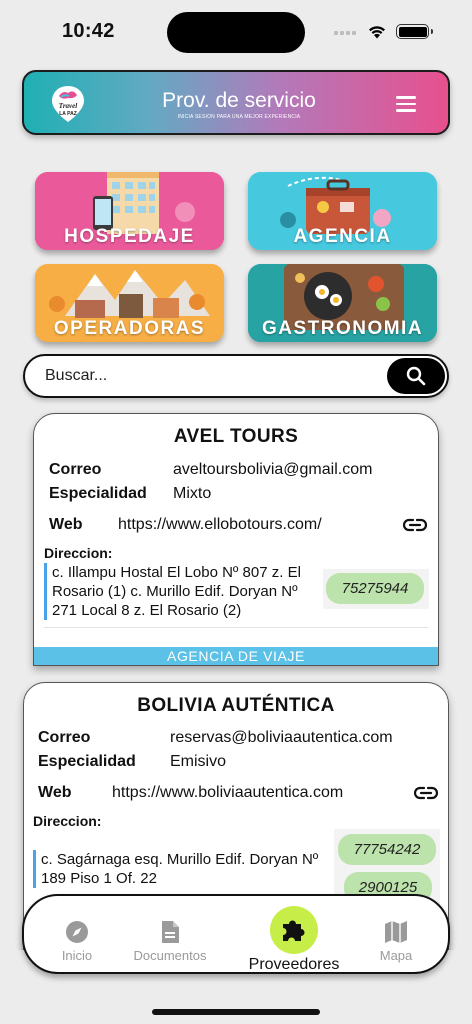 The image size is (472, 1024). What do you see at coordinates (227, 793) in the screenshot?
I see `provider-website: https://www.boliviaautentica.com` at bounding box center [227, 793].